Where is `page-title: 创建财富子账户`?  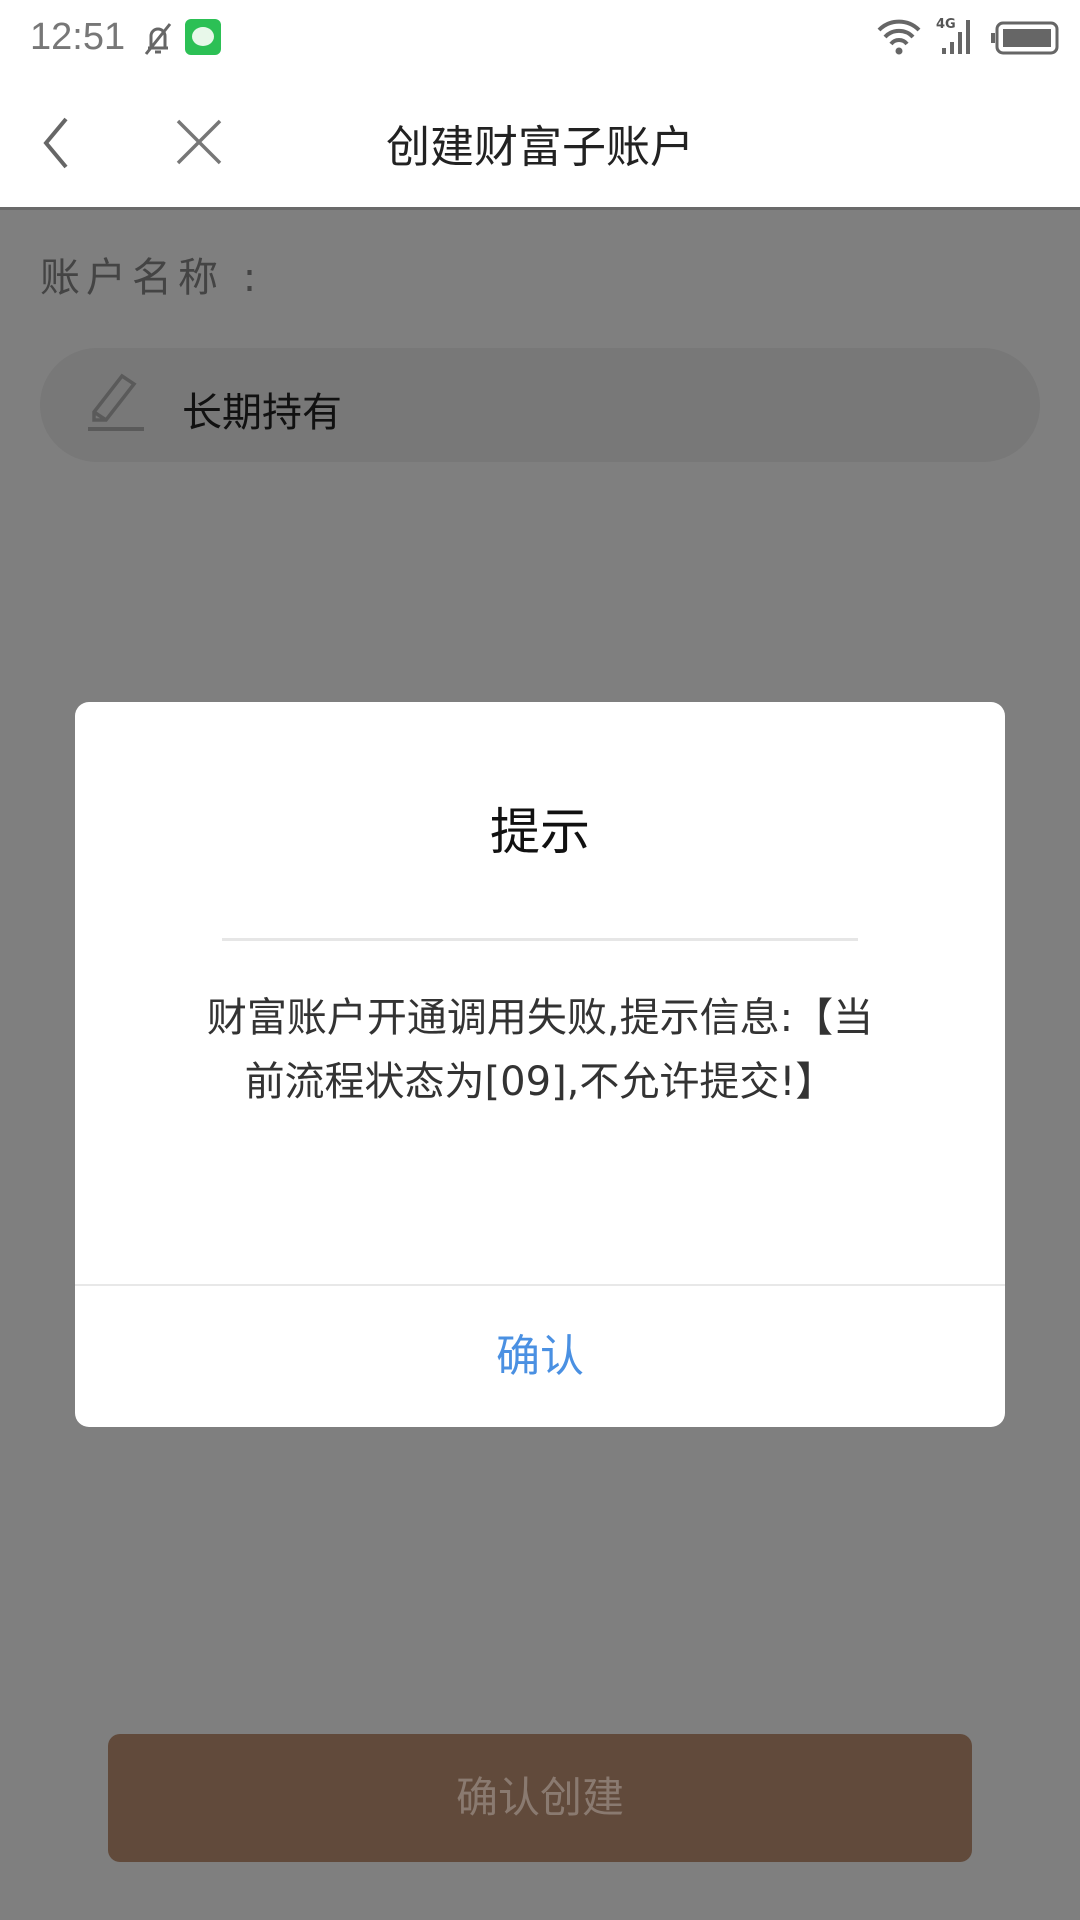
page-title: 创建财富子账户 is located at coordinates (540, 147).